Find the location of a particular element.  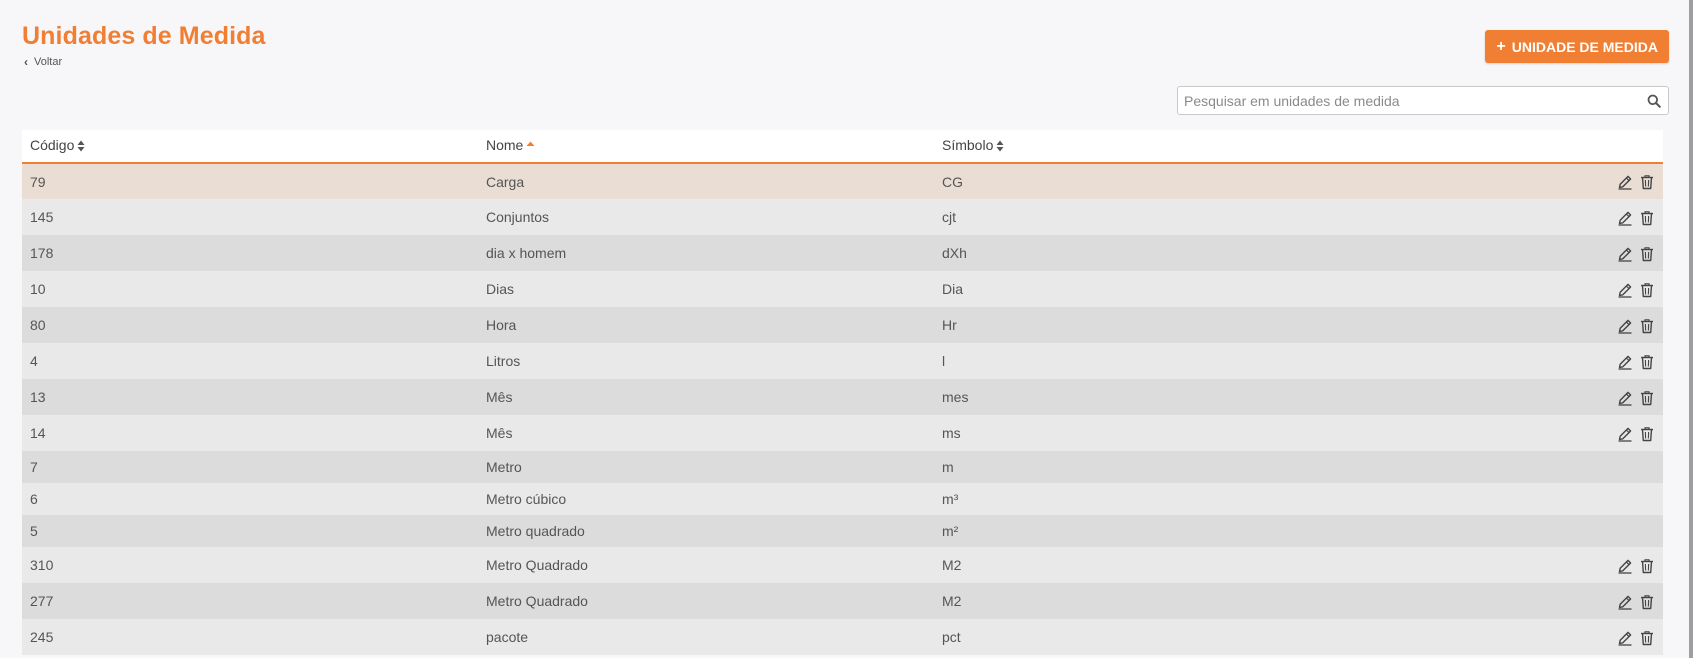

cell-simbolo: l is located at coordinates (944, 361).